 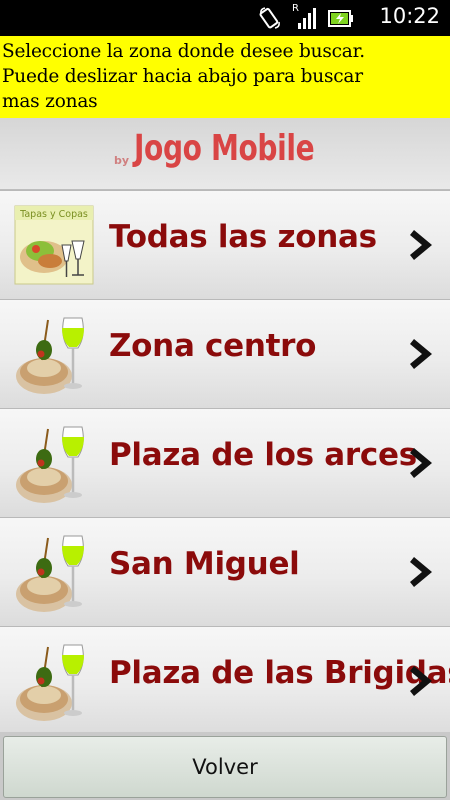 What do you see at coordinates (213, 346) in the screenshot?
I see `zone-label: Zona centro` at bounding box center [213, 346].